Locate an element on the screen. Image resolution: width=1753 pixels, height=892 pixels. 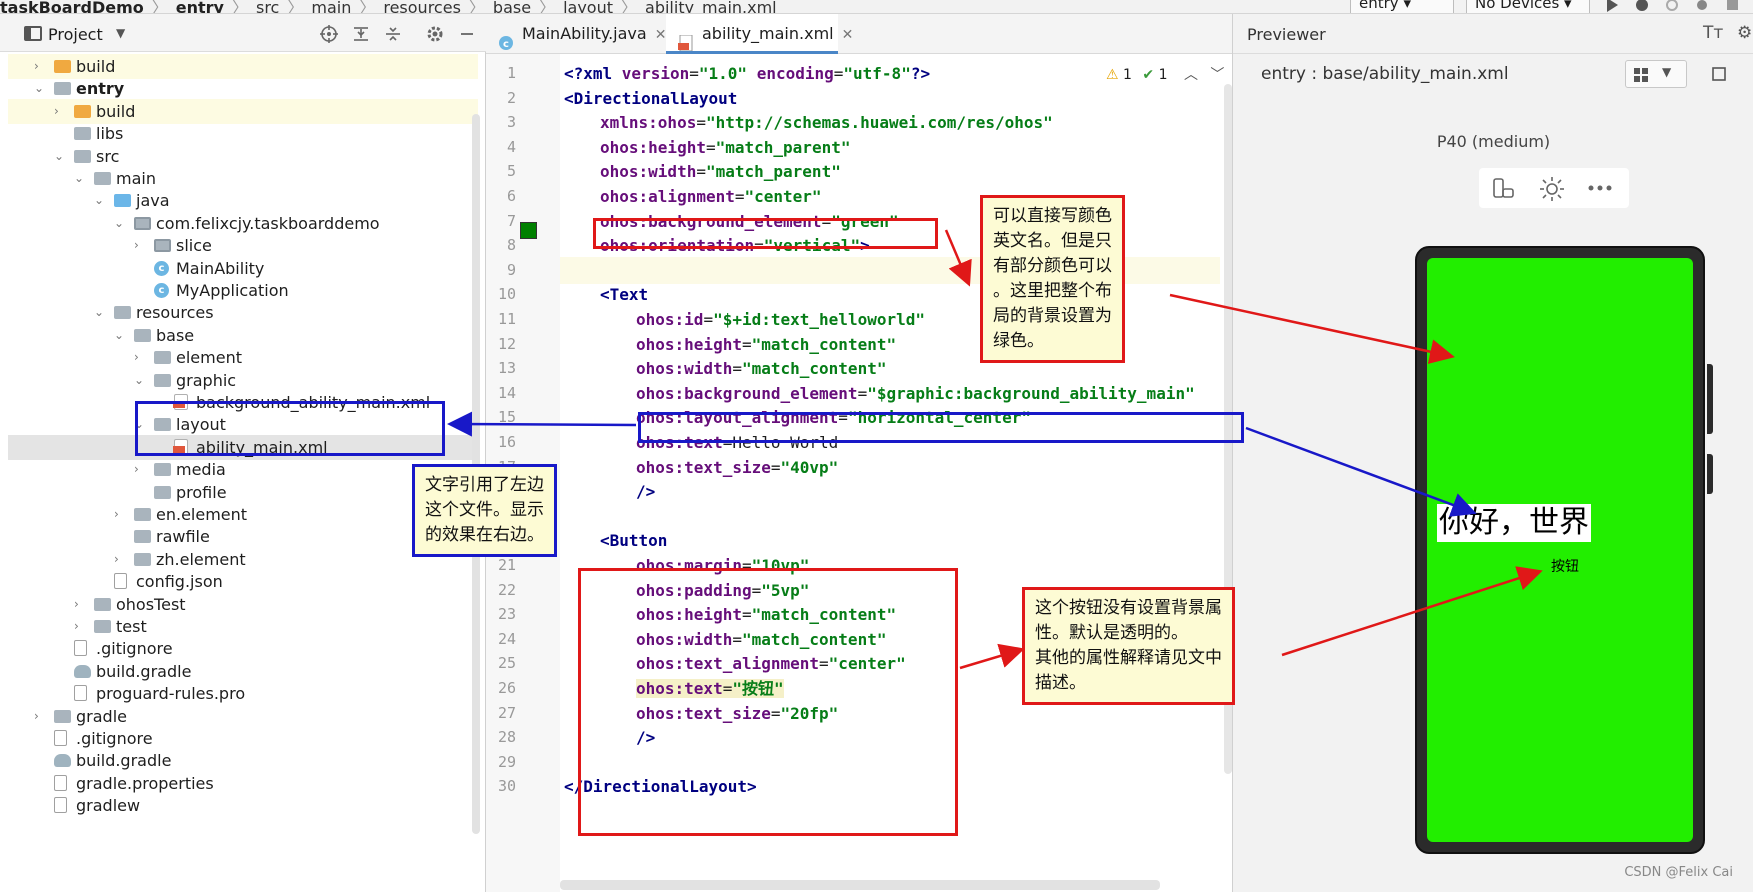
svg-text: c is located at coordinates (506, 44).